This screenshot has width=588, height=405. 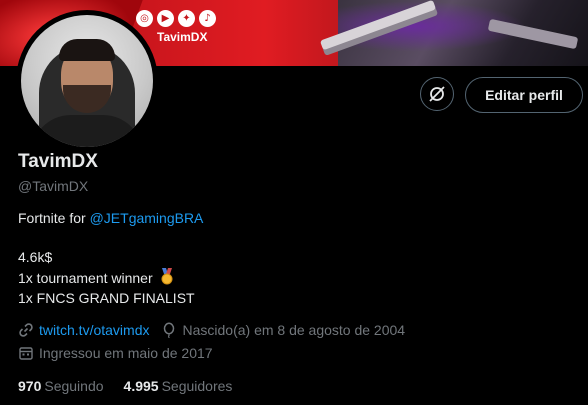 I want to click on bio-line-1: Fortnite for @JETgamingBRA, so click(x=110, y=218).